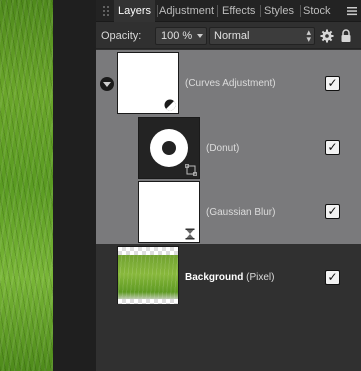  I want to click on opacity-value: 100 %, so click(177, 36).